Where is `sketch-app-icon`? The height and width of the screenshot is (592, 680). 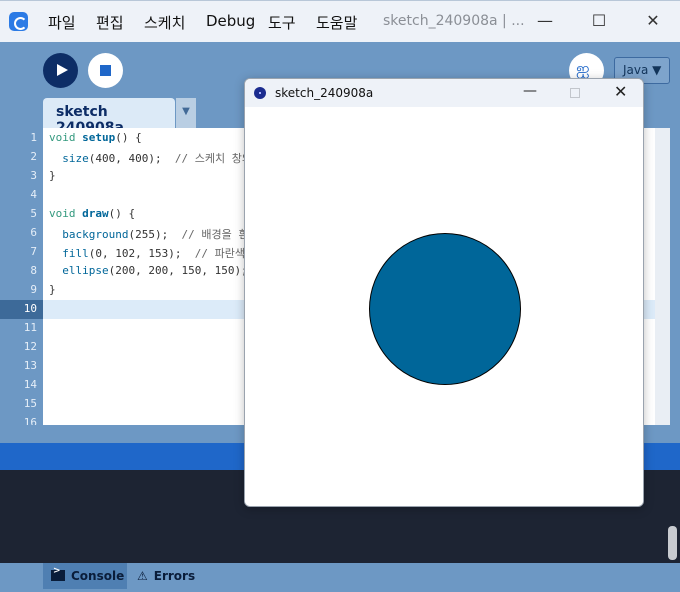
sketch-app-icon is located at coordinates (260, 93).